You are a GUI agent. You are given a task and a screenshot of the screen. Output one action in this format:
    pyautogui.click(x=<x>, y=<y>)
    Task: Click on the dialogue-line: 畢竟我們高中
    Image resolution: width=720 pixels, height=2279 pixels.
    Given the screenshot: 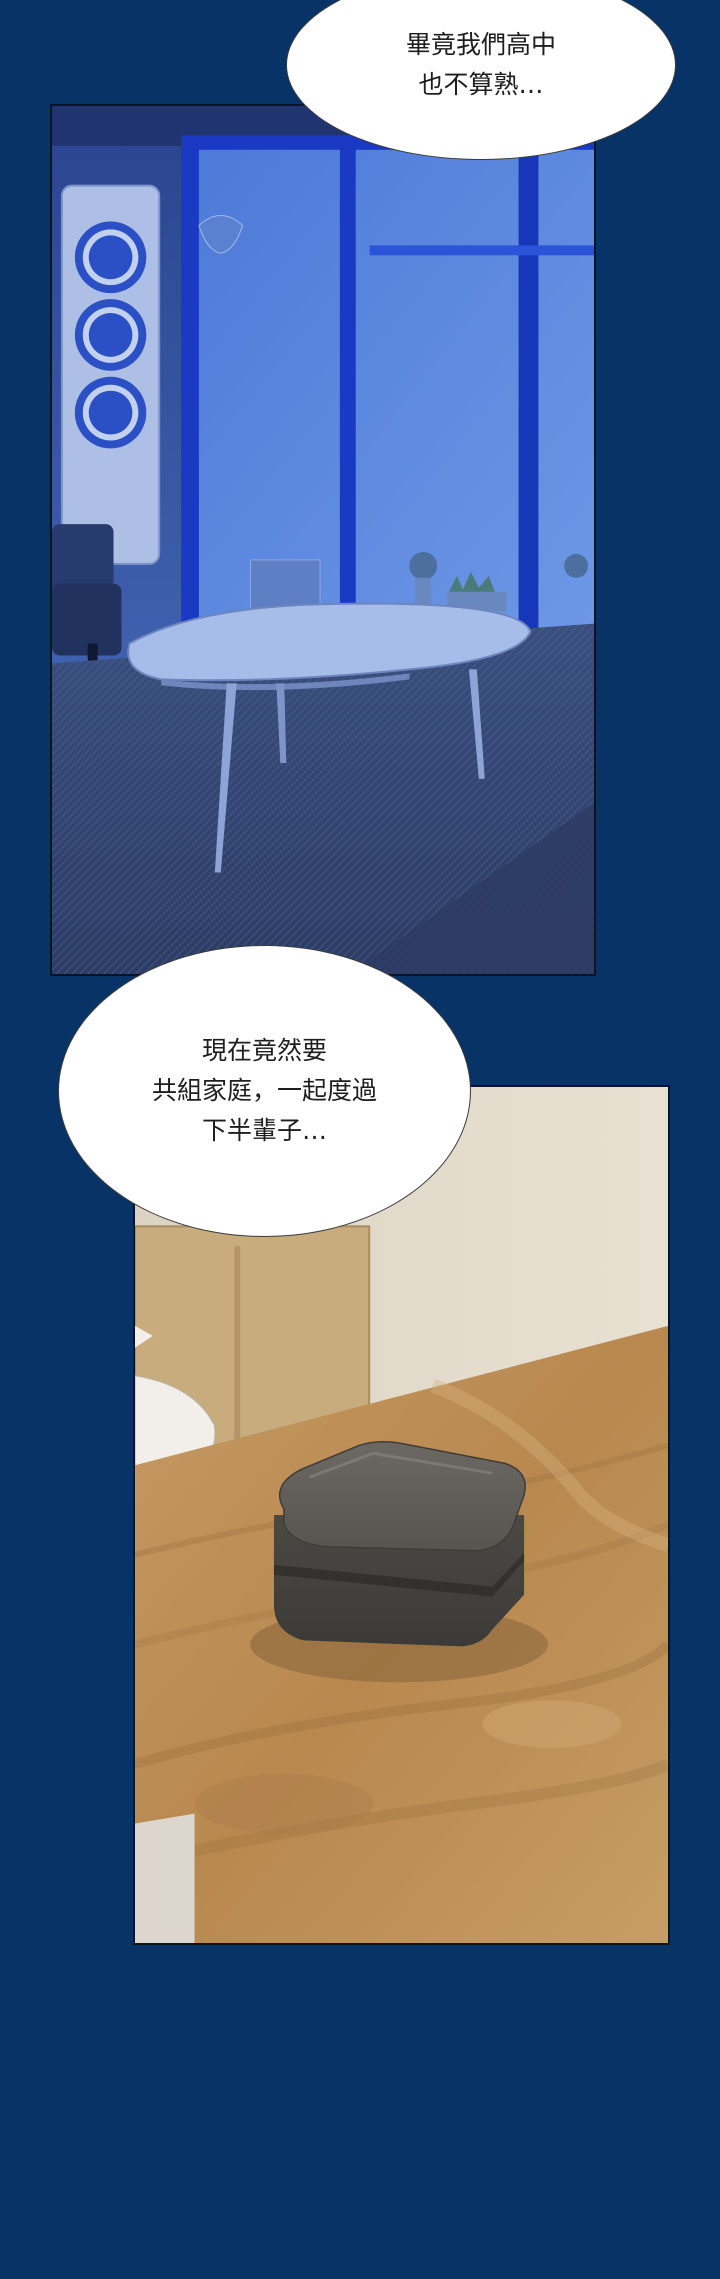 What is the action you would take?
    pyautogui.click(x=480, y=44)
    